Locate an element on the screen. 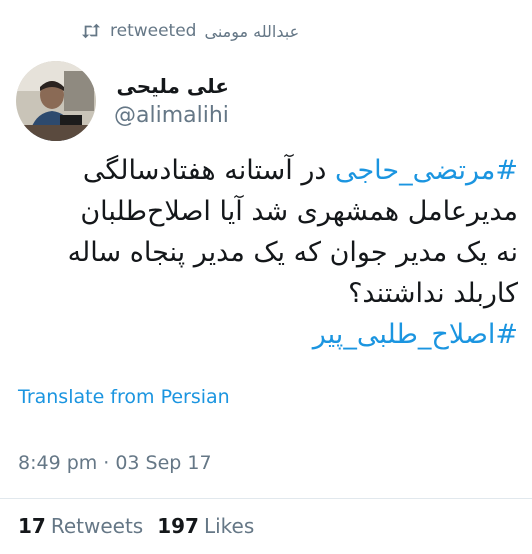 This screenshot has width=532, height=554. tweet-timestamp: 8:49 pm · 03 Sep 17 is located at coordinates (115, 463).